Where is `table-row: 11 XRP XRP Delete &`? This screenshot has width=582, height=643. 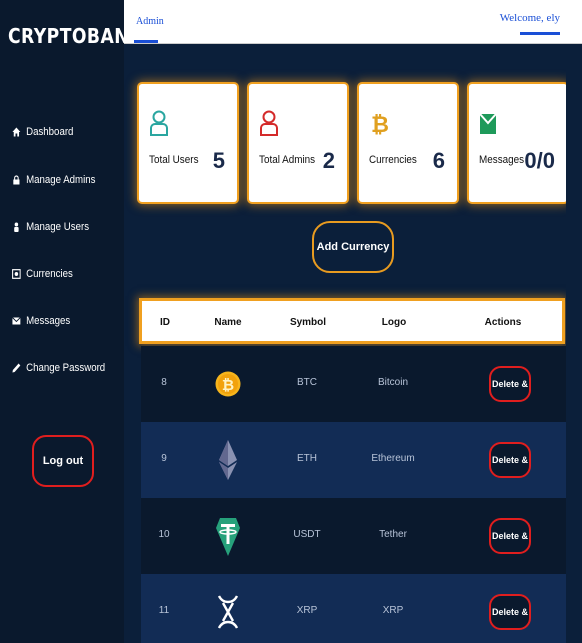
table-row: 11 XRP XRP Delete & is located at coordinates (354, 608).